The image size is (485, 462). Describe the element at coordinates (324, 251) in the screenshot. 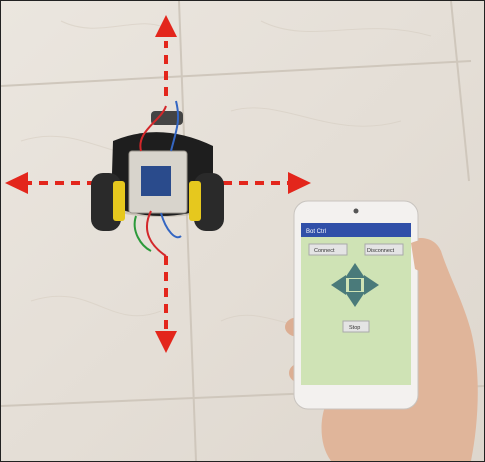

I see `connect-button-label: Connect` at that location.